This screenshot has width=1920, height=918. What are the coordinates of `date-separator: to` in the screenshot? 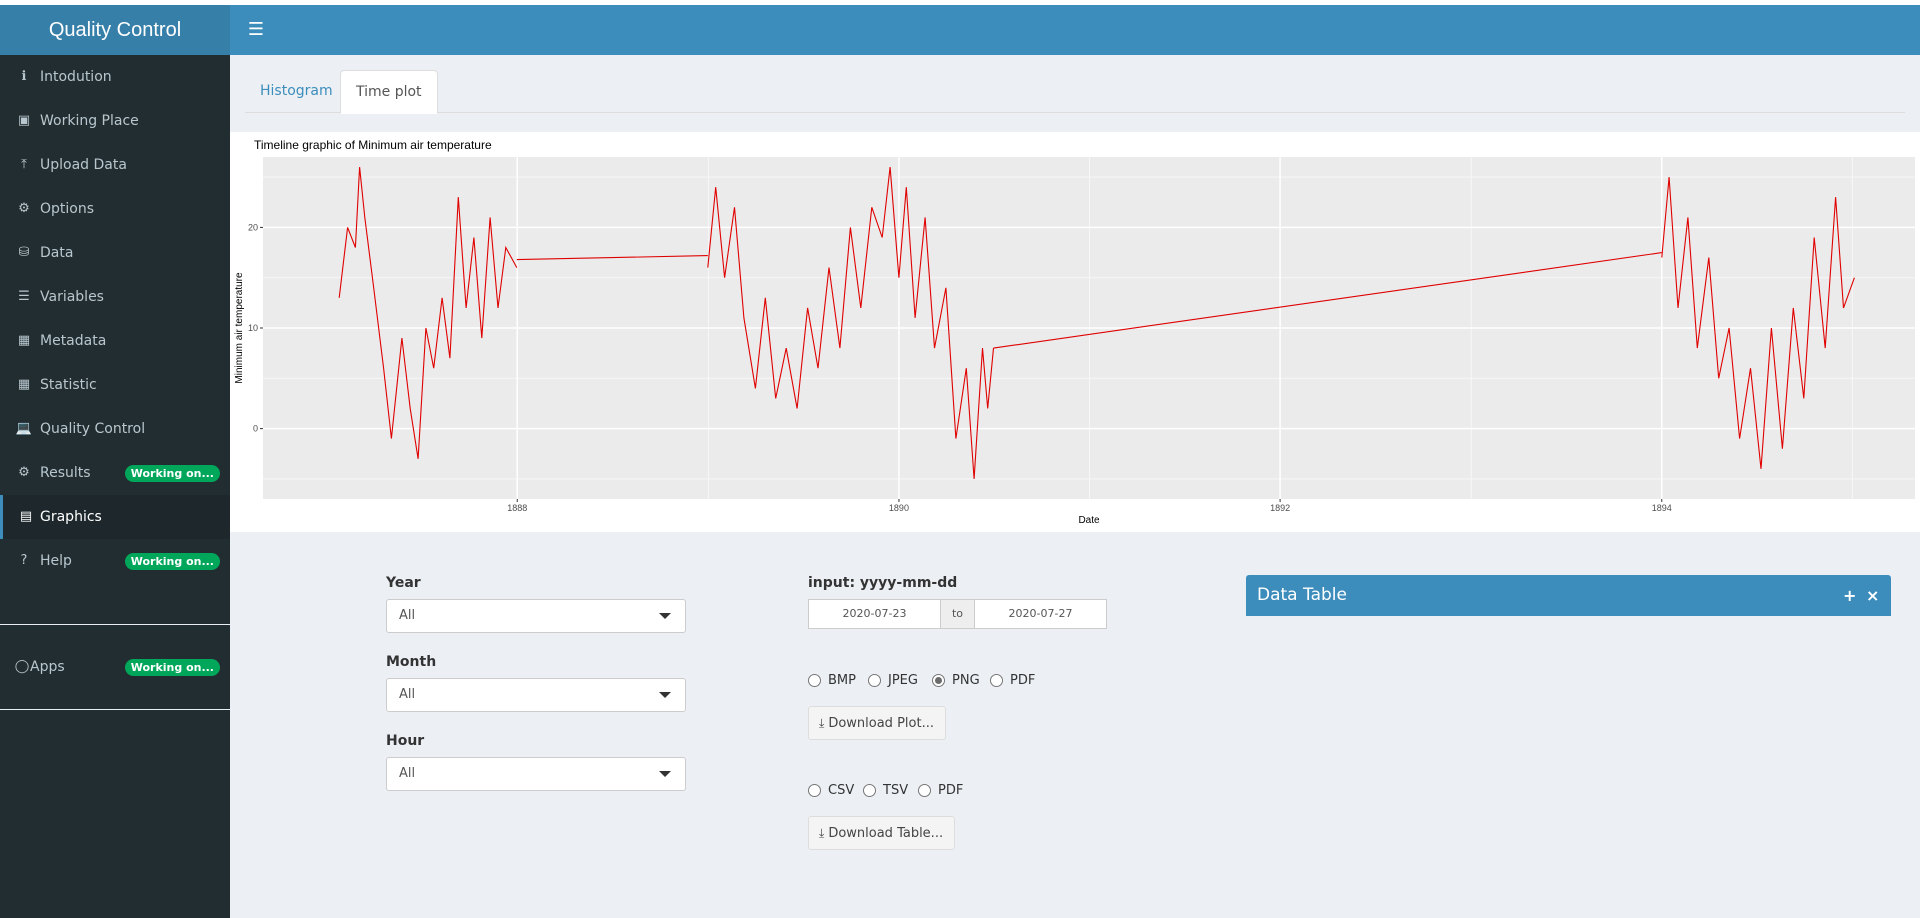 It's located at (957, 614).